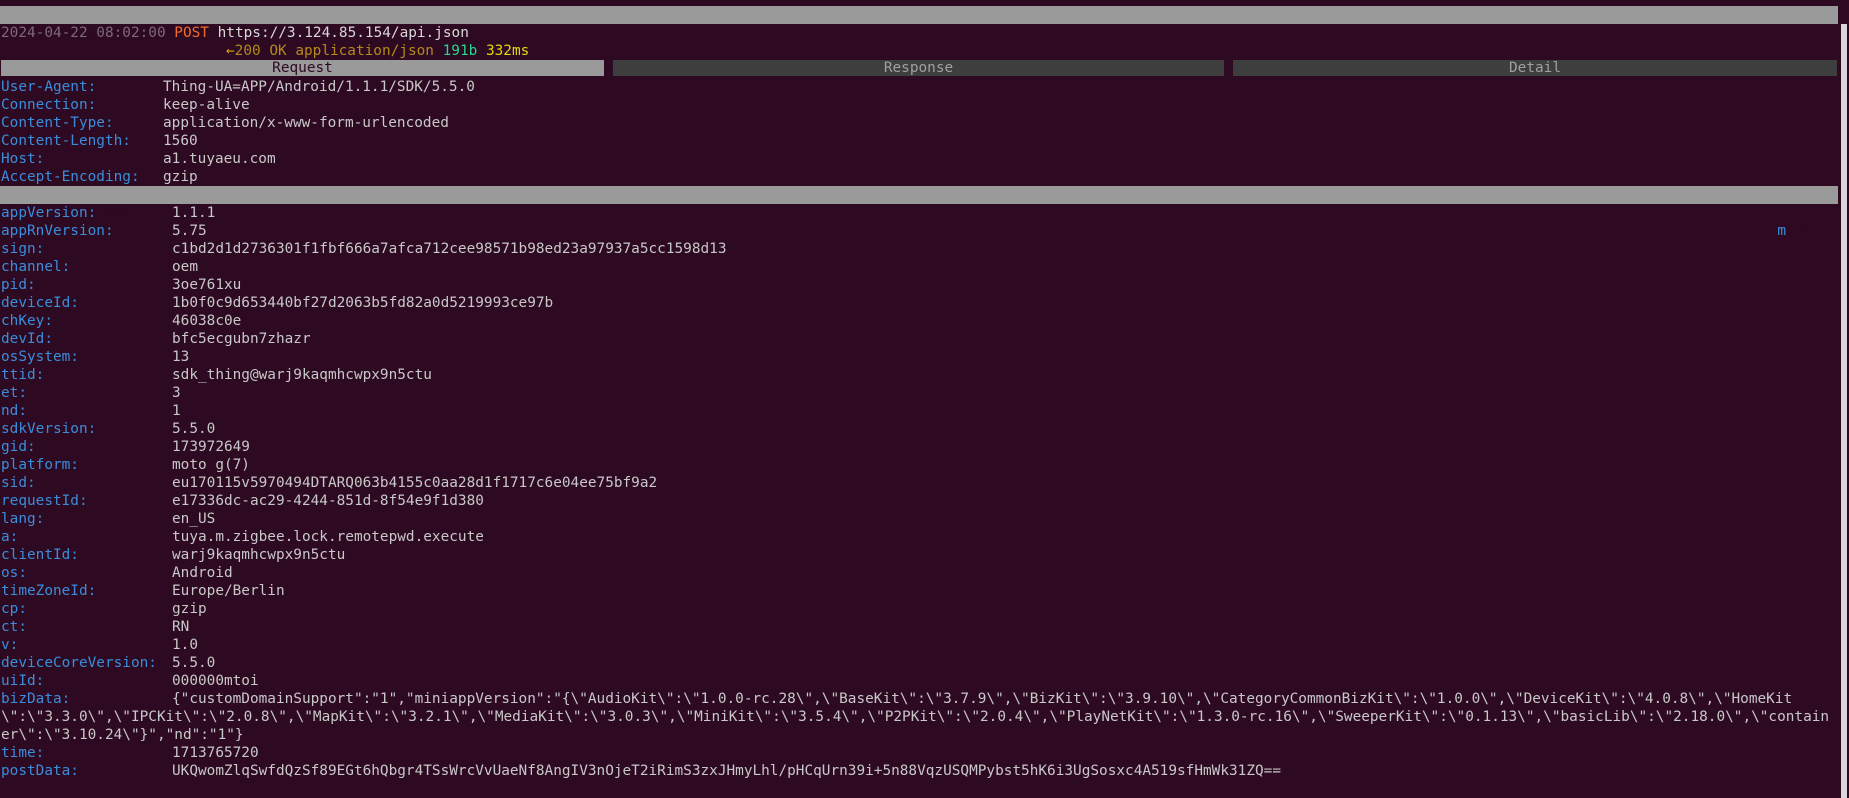 This screenshot has height=798, width=1849. Describe the element at coordinates (206, 105) in the screenshot. I see `header-value: keep-alive` at that location.